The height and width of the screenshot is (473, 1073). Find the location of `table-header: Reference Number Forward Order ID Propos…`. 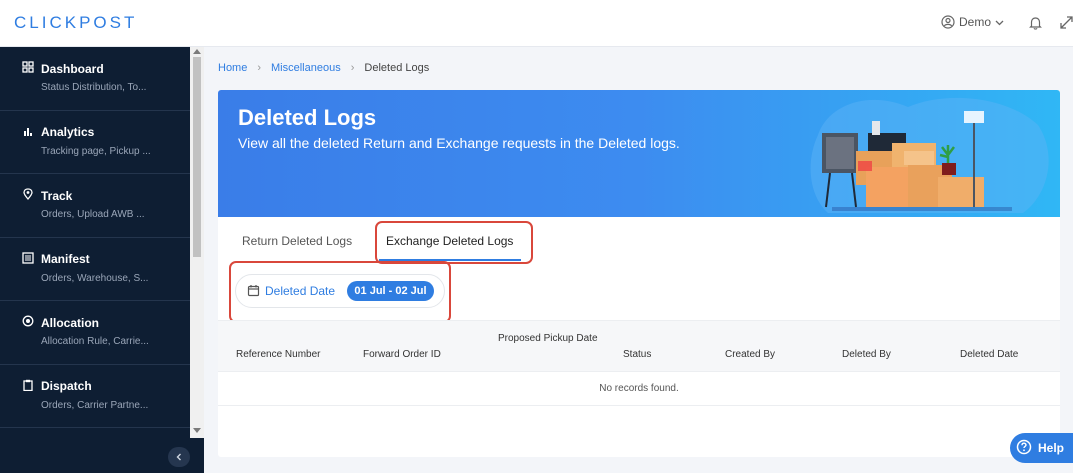

table-header: Reference Number Forward Order ID Propos… is located at coordinates (639, 346).